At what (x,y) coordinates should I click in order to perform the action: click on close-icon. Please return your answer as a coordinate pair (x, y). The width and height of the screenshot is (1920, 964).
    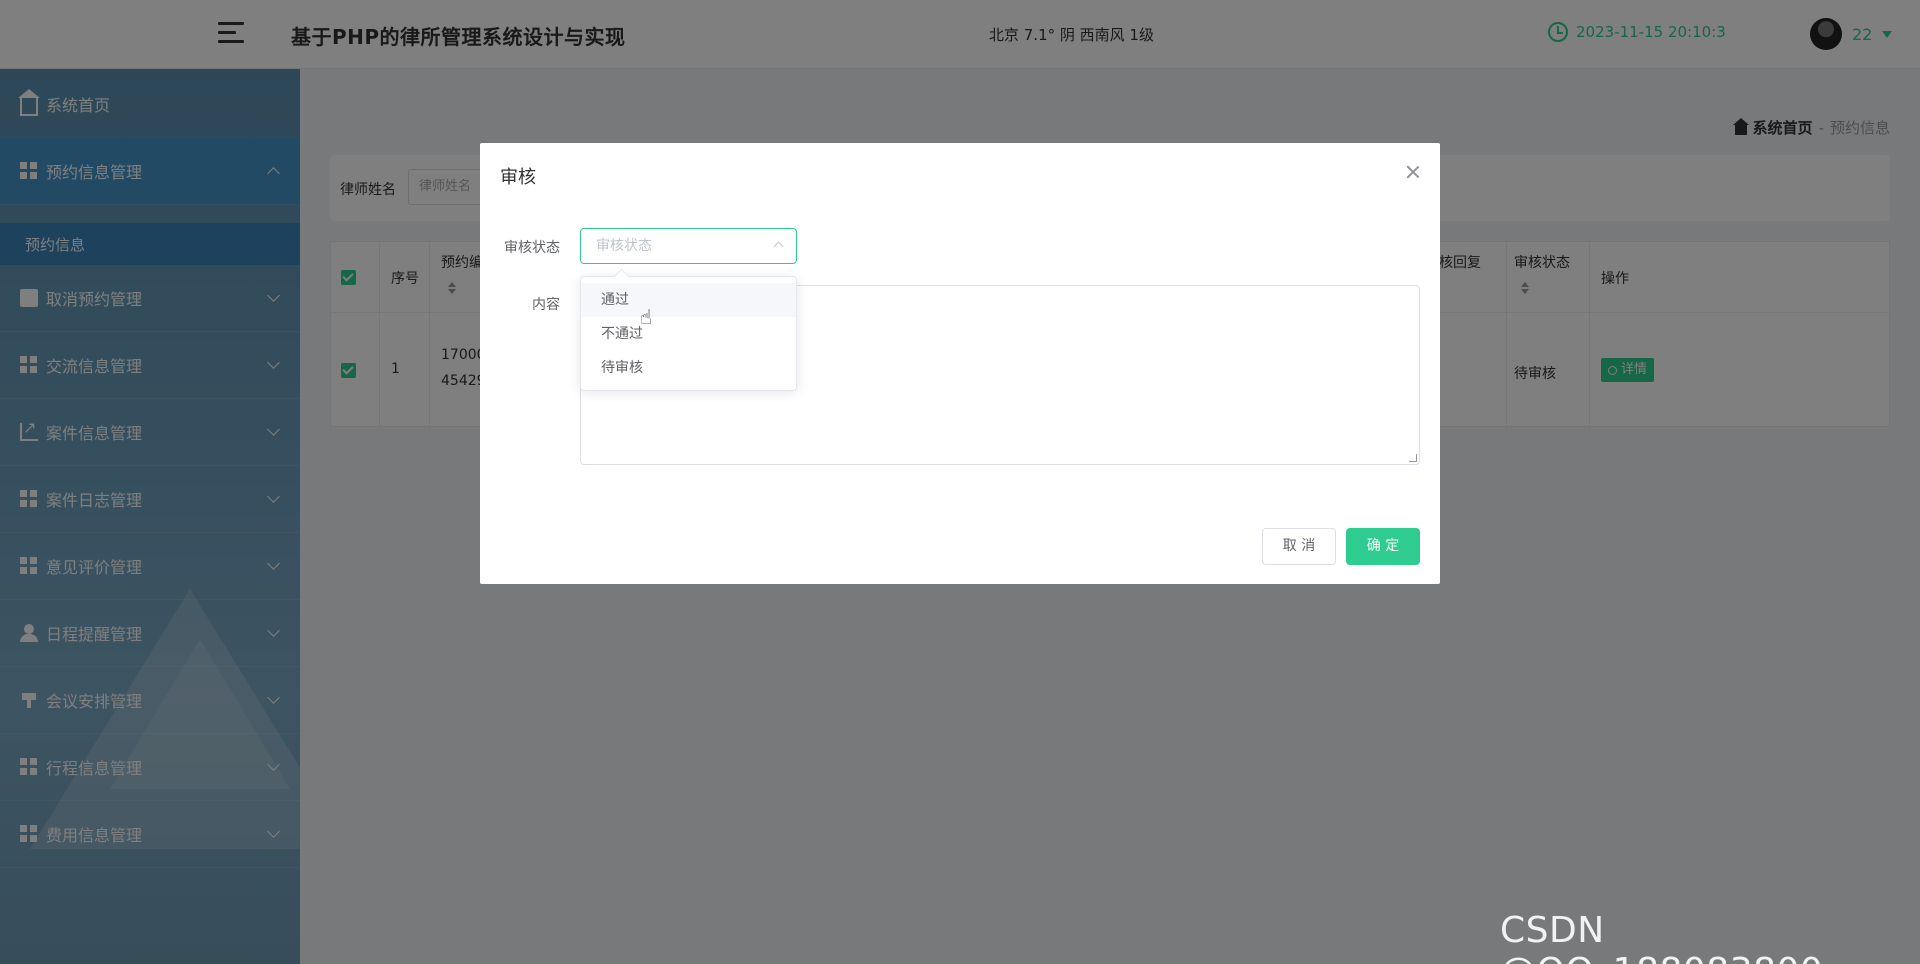
    Looking at the image, I should click on (1413, 172).